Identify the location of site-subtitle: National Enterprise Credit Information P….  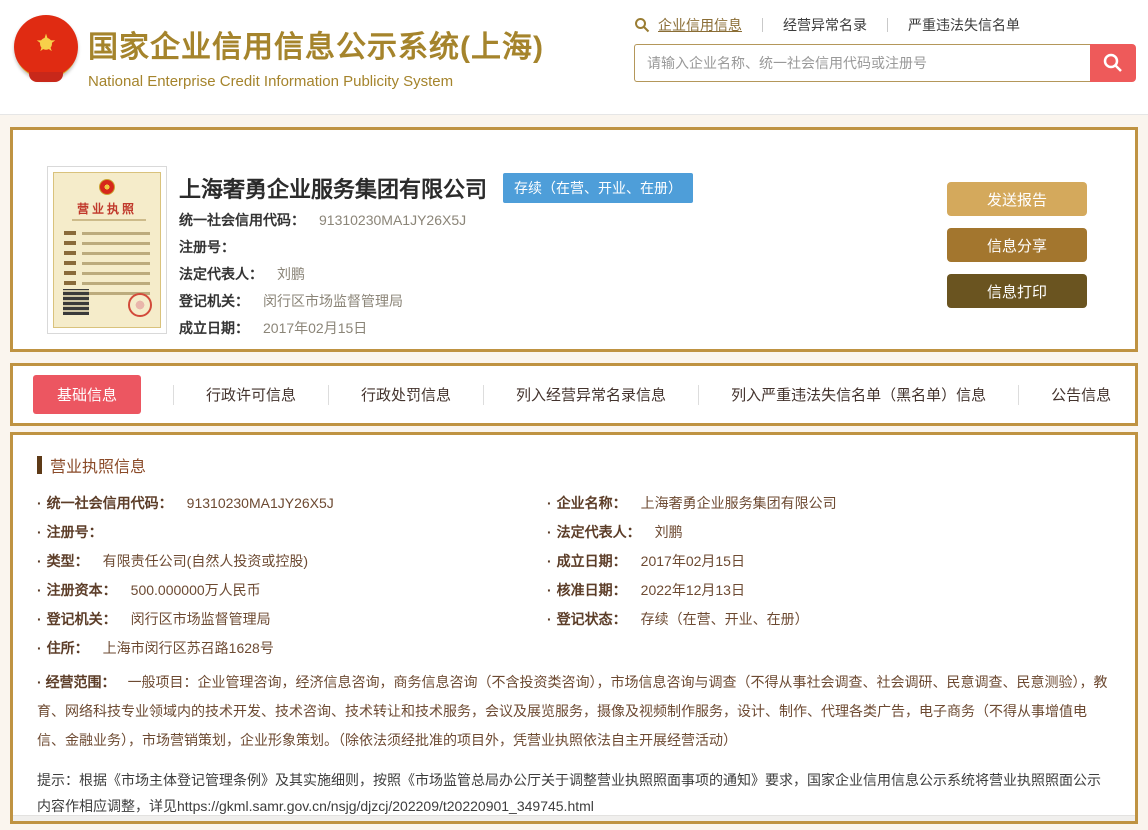
(271, 81).